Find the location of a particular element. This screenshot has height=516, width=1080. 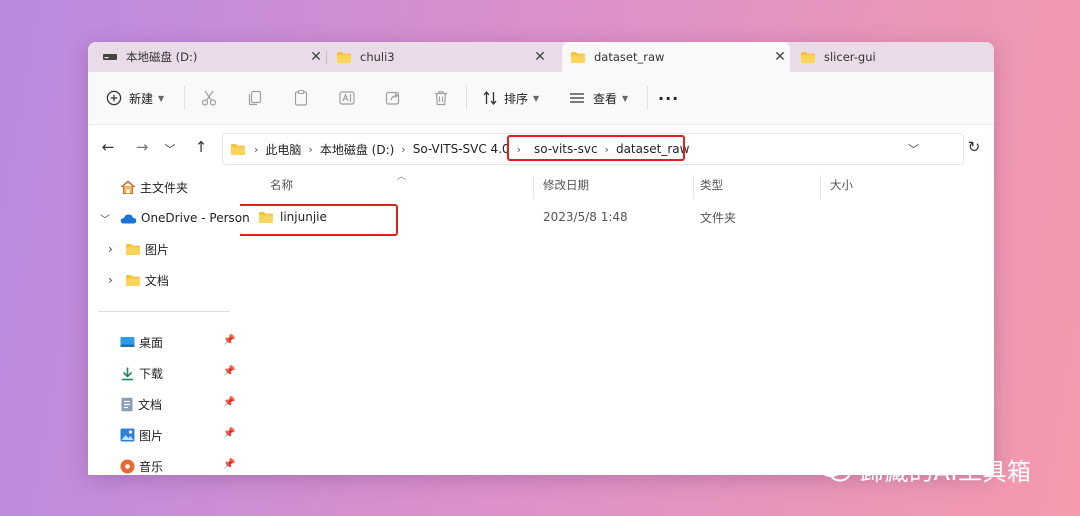

rename-button is located at coordinates (347, 98).